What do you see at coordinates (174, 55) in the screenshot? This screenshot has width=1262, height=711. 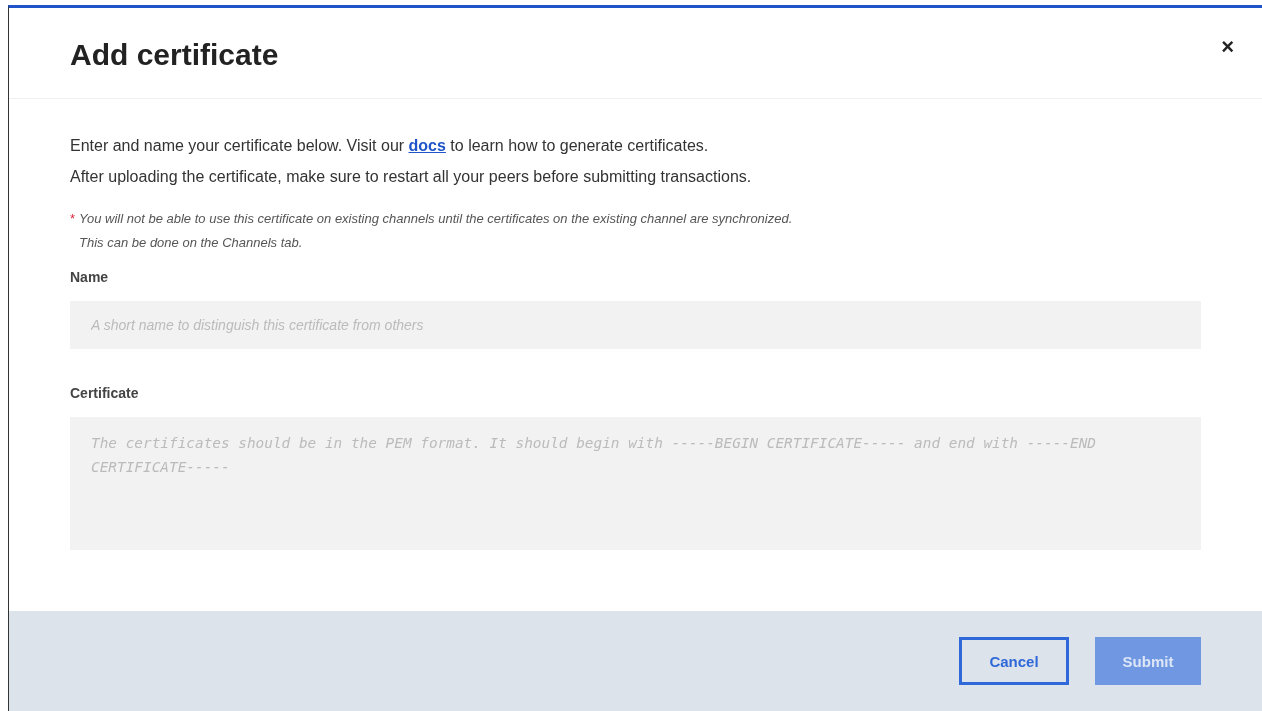 I see `dialog-title: Add certificate` at bounding box center [174, 55].